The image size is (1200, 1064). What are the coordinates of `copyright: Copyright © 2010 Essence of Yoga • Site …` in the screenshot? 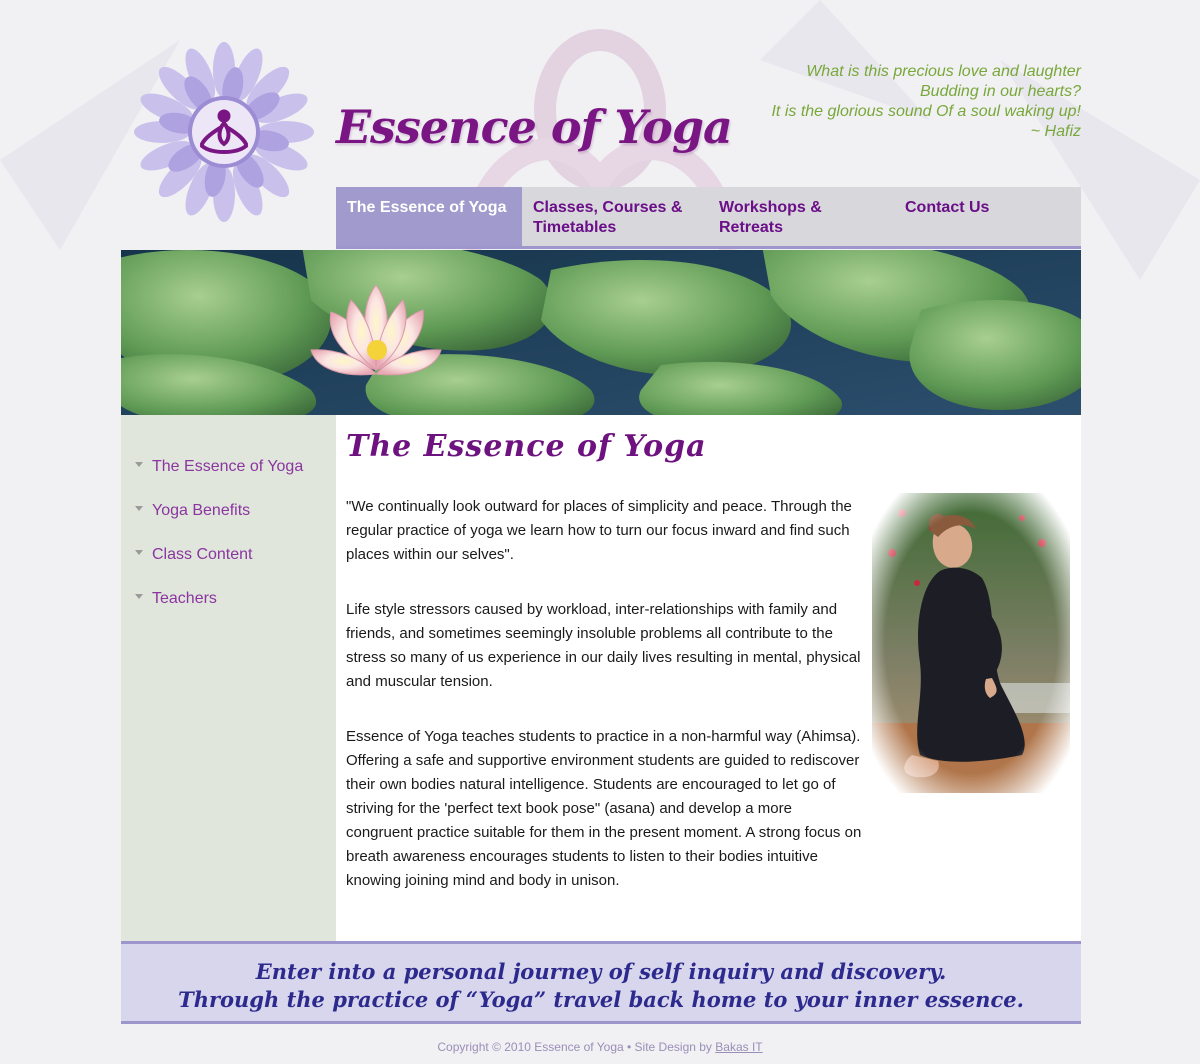 It's located at (600, 1047).